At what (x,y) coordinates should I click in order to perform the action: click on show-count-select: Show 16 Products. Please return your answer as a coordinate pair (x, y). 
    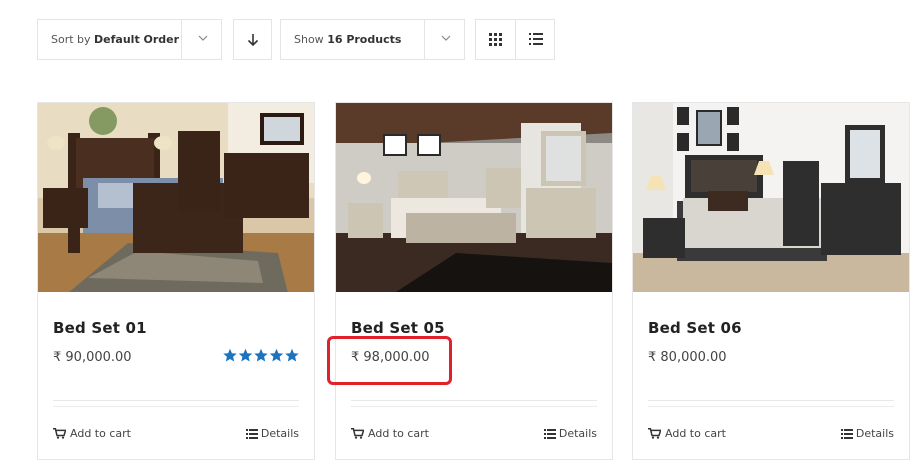
    Looking at the image, I should click on (372, 39).